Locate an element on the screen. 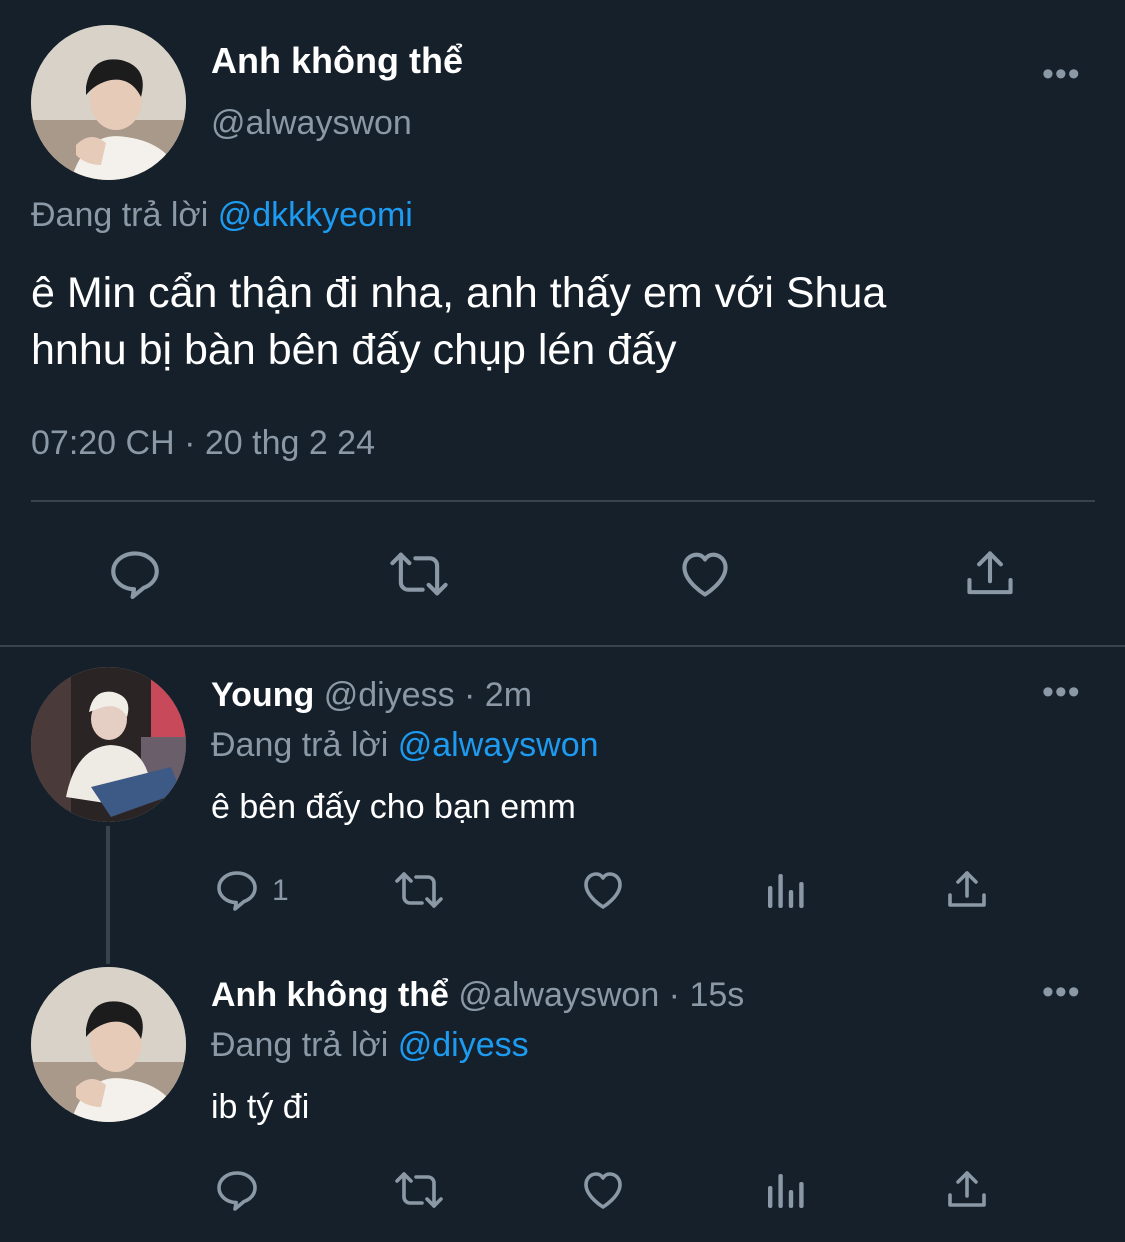  retweet-icon is located at coordinates (419, 574).